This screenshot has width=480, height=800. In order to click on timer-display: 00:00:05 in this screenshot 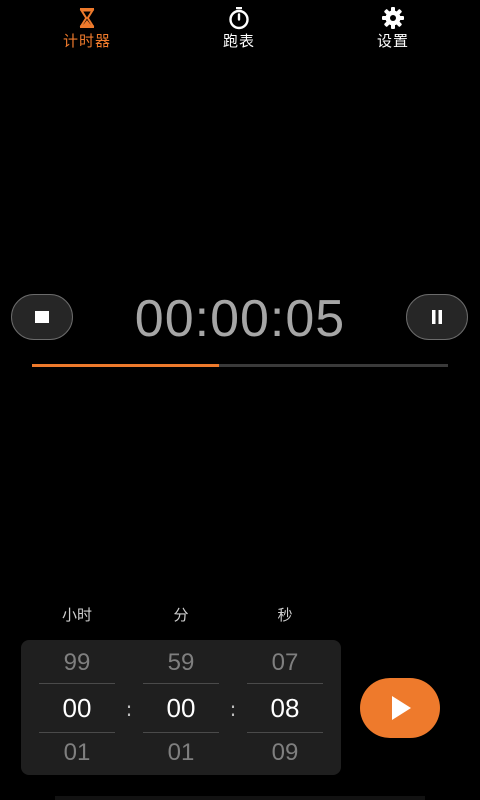, I will do `click(240, 319)`.